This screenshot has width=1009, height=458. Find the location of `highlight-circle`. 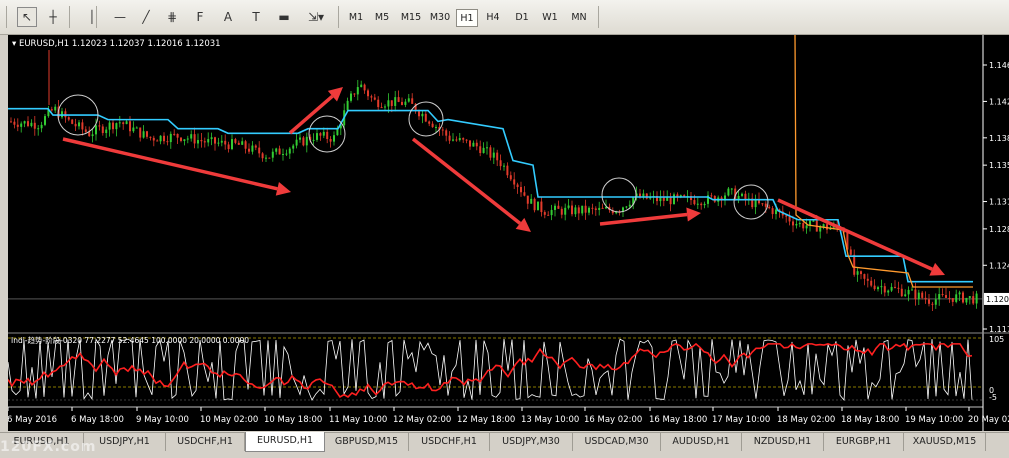

highlight-circle is located at coordinates (619, 195).